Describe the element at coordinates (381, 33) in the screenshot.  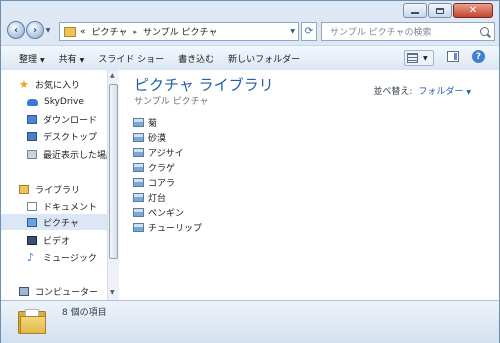
I see `search-placeholder: サンプル ピクチャの検索` at that location.